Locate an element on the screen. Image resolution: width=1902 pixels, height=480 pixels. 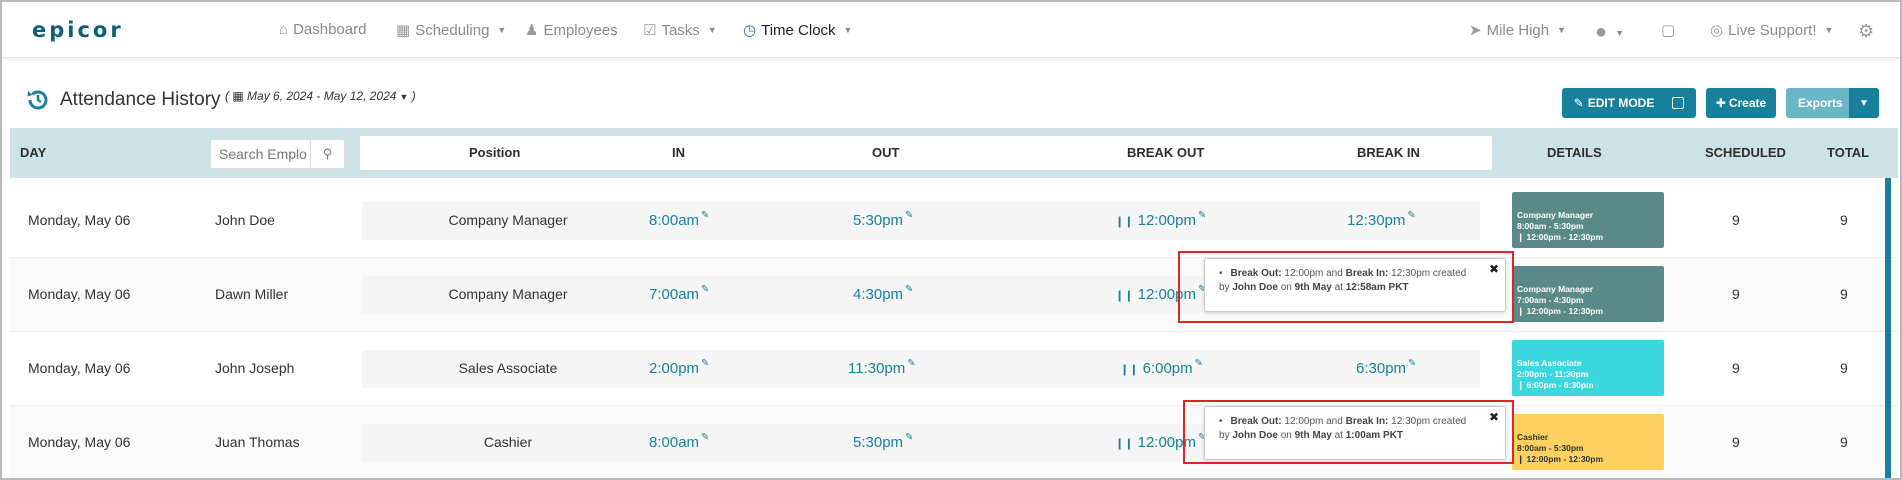
popover-created: created is located at coordinates (1449, 421).